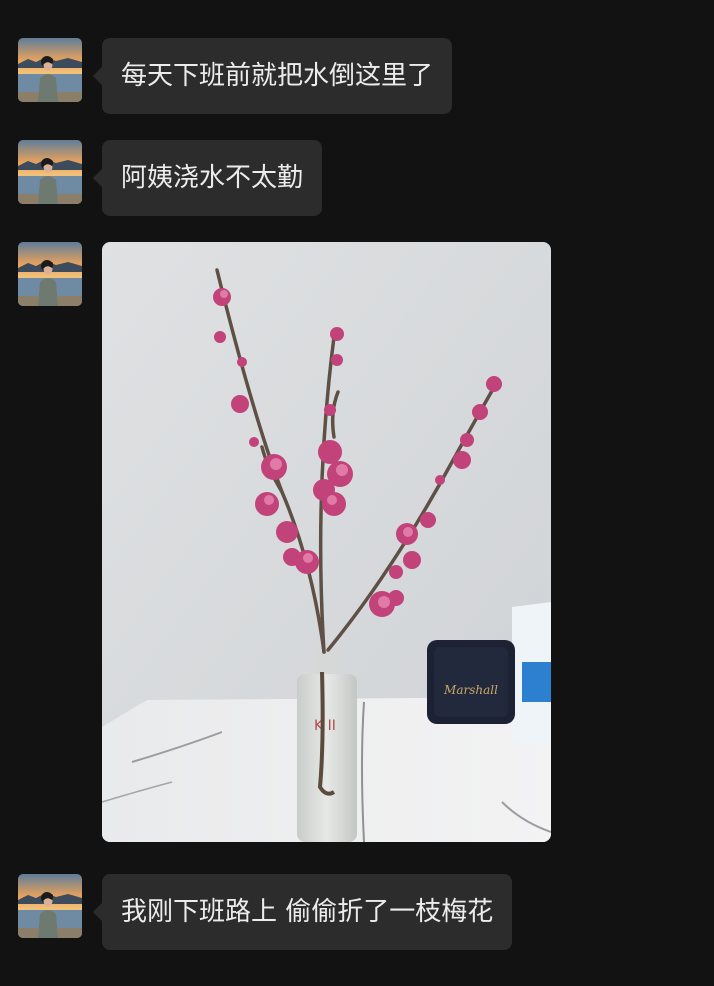 Image resolution: width=714 pixels, height=986 pixels. Describe the element at coordinates (325, 726) in the screenshot. I see `bottle-label: K II` at that location.